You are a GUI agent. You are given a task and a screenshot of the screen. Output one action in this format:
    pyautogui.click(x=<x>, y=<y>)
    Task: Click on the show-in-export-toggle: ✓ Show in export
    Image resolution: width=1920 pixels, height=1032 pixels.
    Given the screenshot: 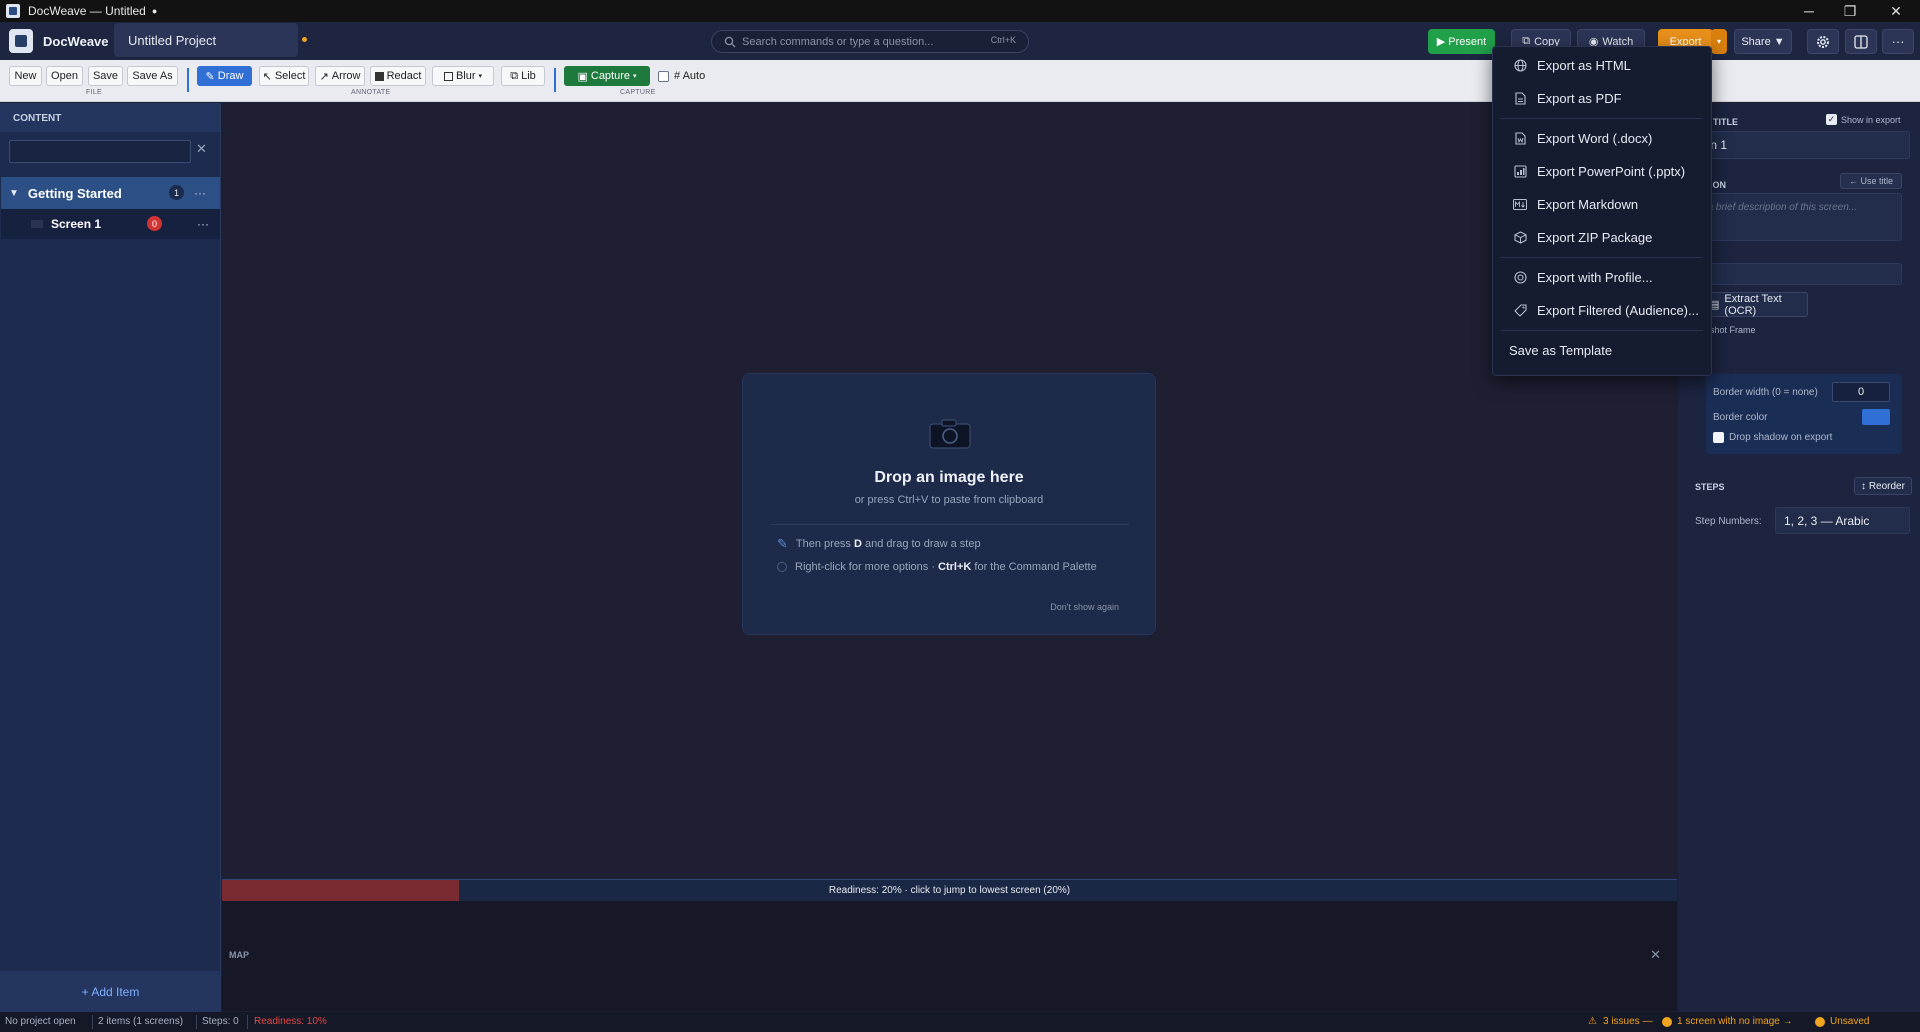 What is the action you would take?
    pyautogui.click(x=1863, y=119)
    